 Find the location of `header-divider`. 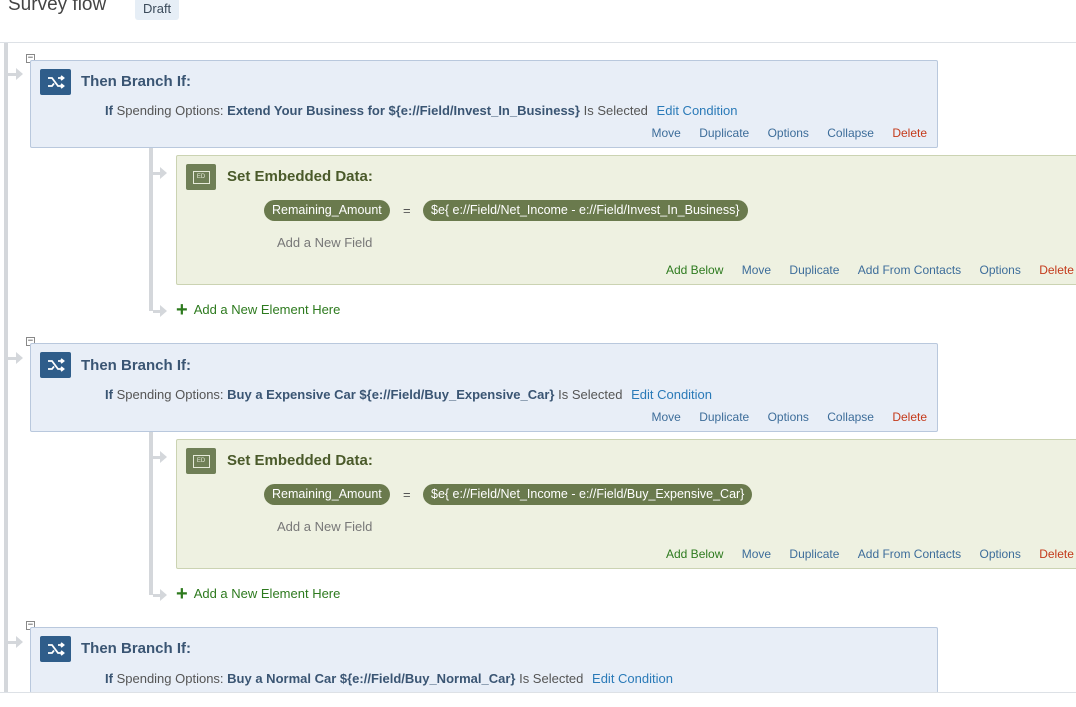

header-divider is located at coordinates (538, 42).